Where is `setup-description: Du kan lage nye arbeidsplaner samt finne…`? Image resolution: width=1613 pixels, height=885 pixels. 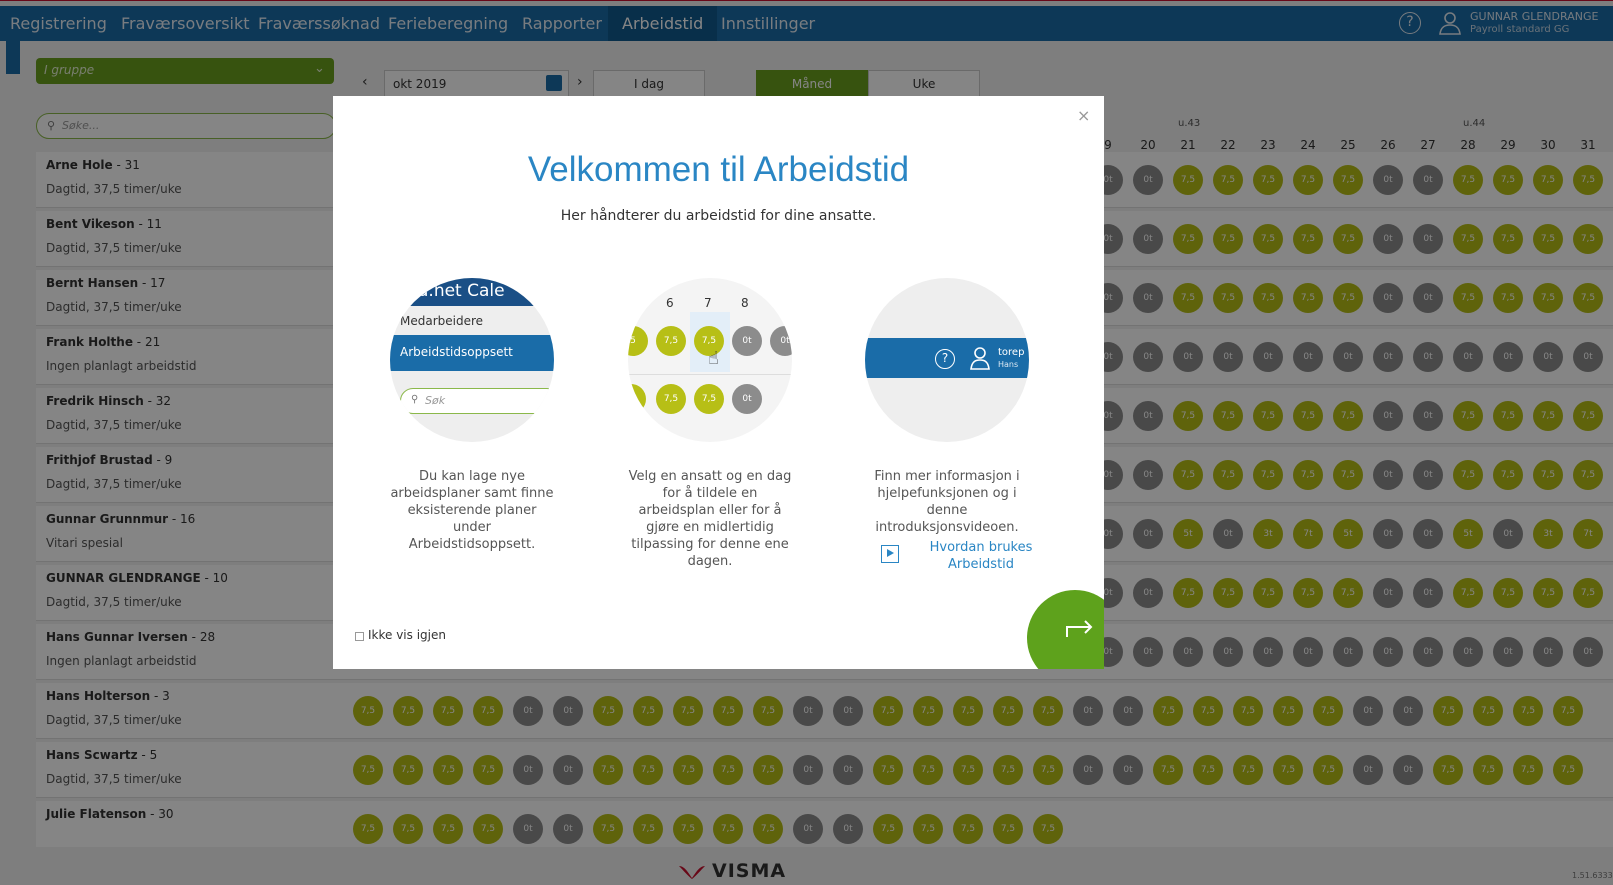
setup-description: Du kan lage nye arbeidsplaner samt finne… is located at coordinates (472, 510).